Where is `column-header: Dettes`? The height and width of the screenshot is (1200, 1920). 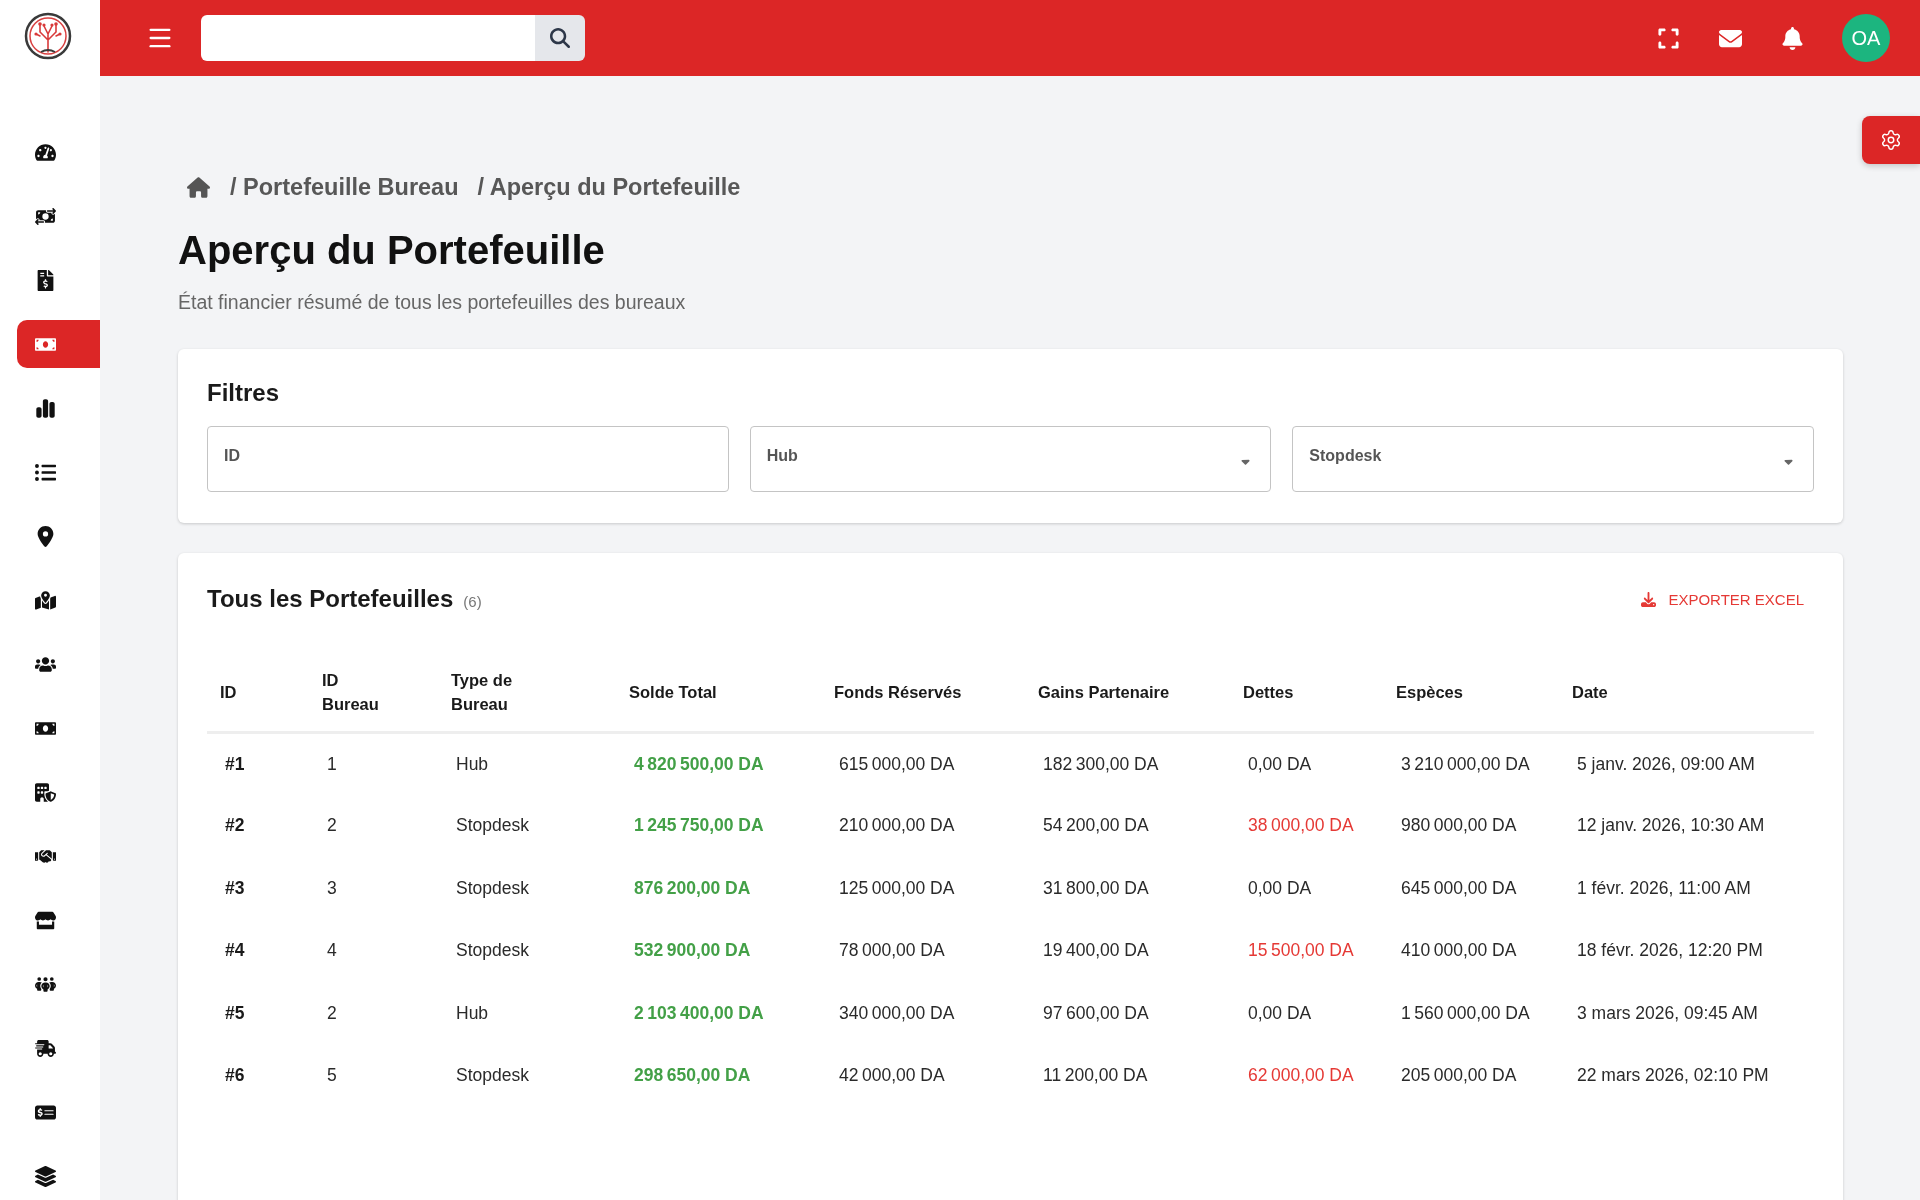 column-header: Dettes is located at coordinates (1268, 693).